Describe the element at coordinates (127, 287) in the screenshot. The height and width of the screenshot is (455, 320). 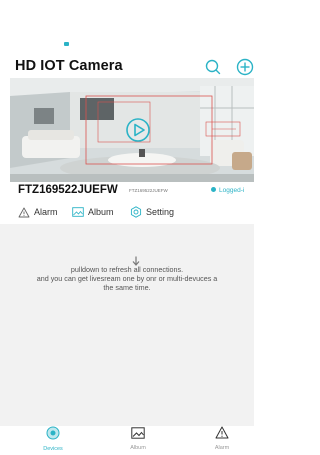
I see `hint-line-3: the same time.` at that location.